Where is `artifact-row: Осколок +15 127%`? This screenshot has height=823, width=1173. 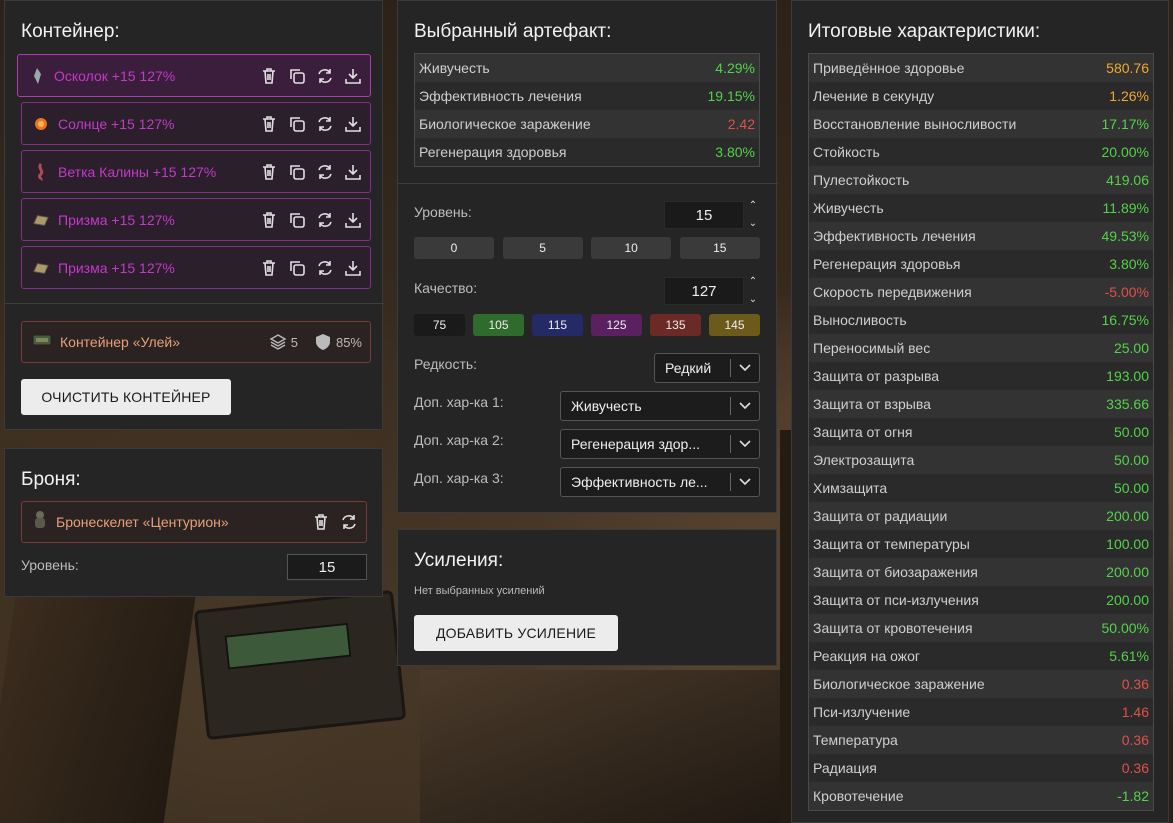 artifact-row: Осколок +15 127% is located at coordinates (194, 75).